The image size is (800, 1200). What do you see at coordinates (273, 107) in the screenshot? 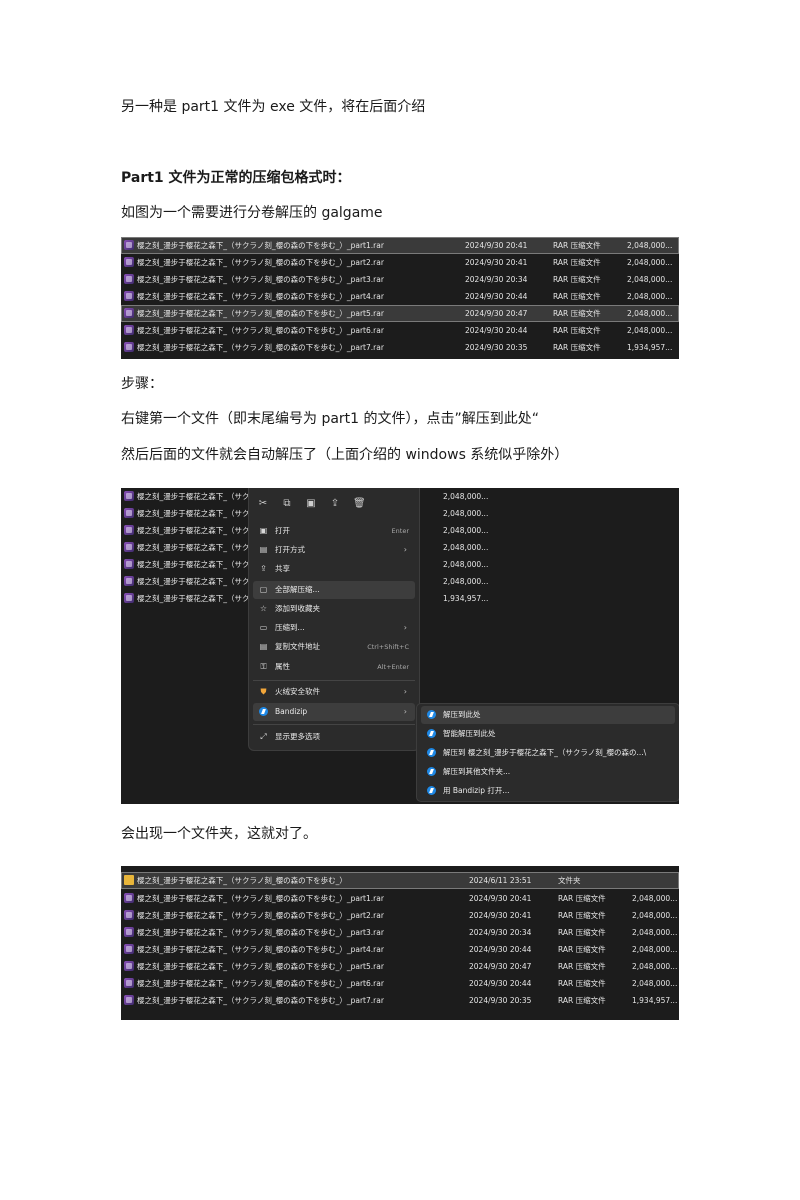
I see `intro-line: 另一种是 part1 文件为 exe 文件，将在后面介绍` at bounding box center [273, 107].